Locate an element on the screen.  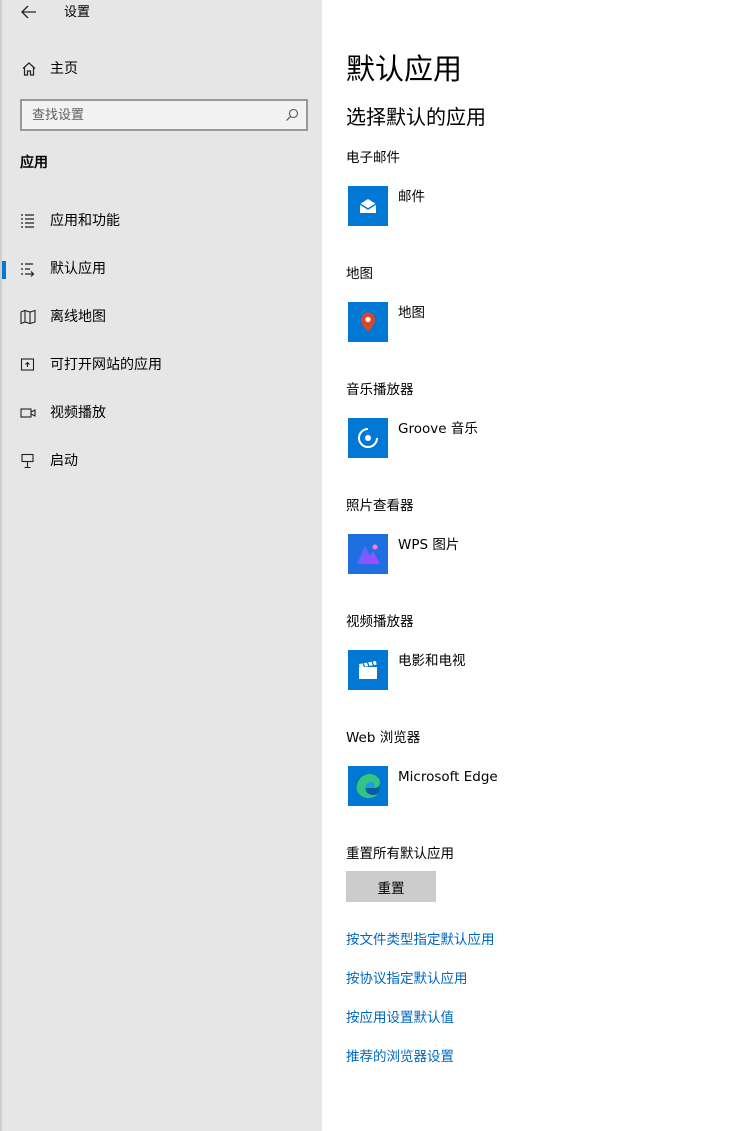
app-name: 地图 is located at coordinates (411, 313).